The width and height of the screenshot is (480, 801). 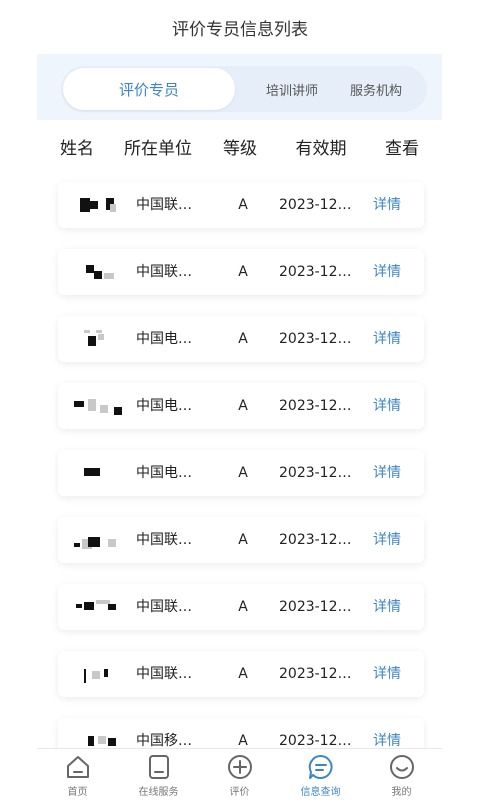 What do you see at coordinates (320, 792) in the screenshot?
I see `tab-info-query-label: 信息查询` at bounding box center [320, 792].